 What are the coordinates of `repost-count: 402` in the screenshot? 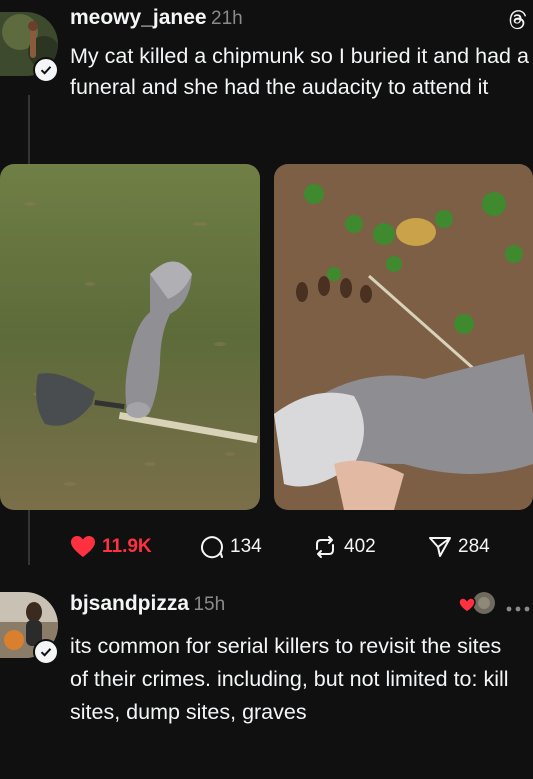 It's located at (360, 546).